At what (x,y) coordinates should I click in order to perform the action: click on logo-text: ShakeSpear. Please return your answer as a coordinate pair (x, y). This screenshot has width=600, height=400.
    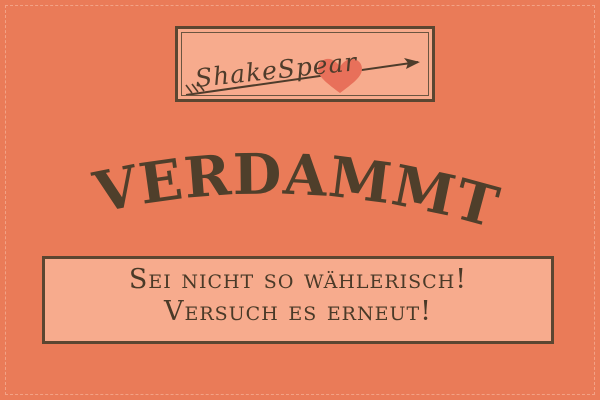
    Looking at the image, I should click on (277, 70).